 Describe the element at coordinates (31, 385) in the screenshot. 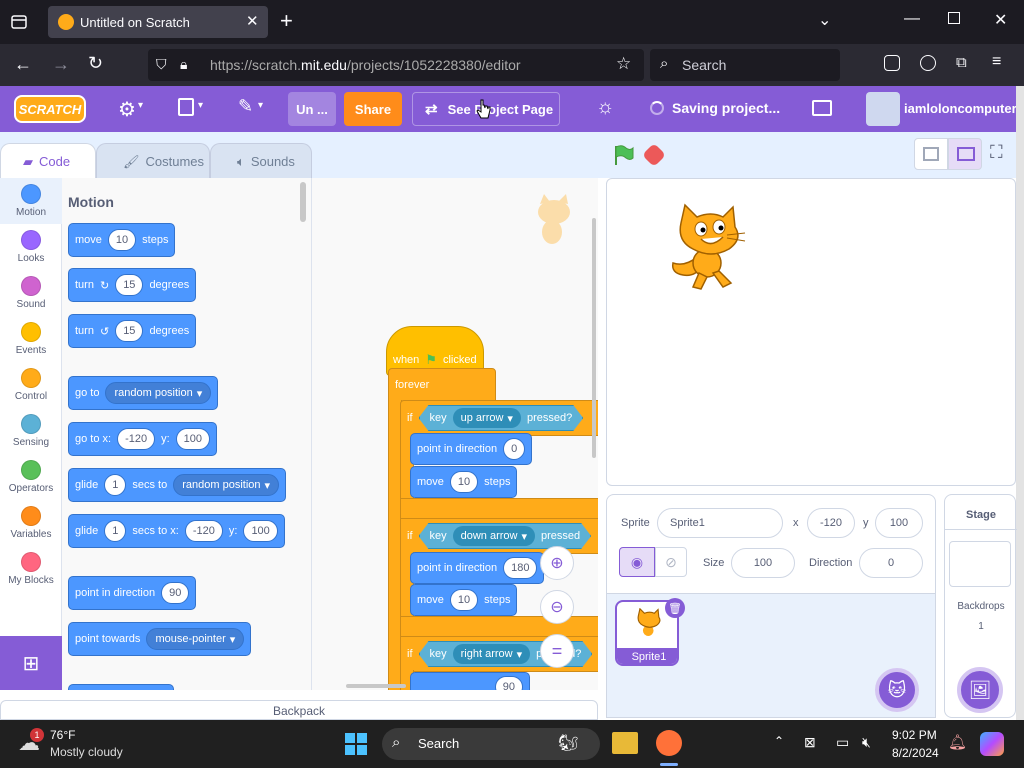

I see `category-control: Control` at that location.